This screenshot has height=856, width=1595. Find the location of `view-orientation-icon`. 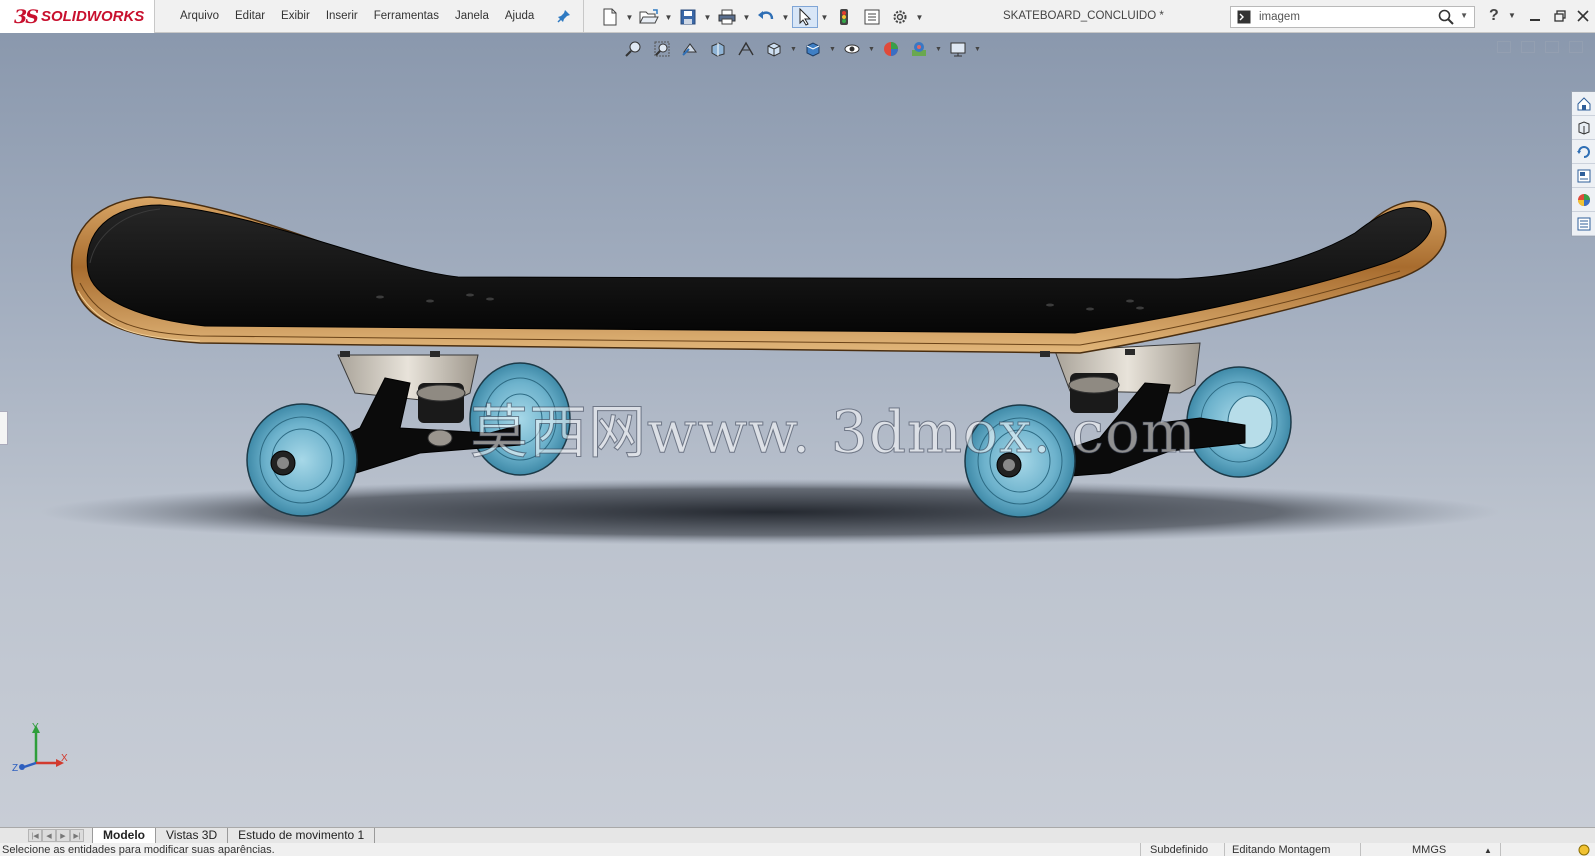

view-orientation-icon is located at coordinates (774, 49).